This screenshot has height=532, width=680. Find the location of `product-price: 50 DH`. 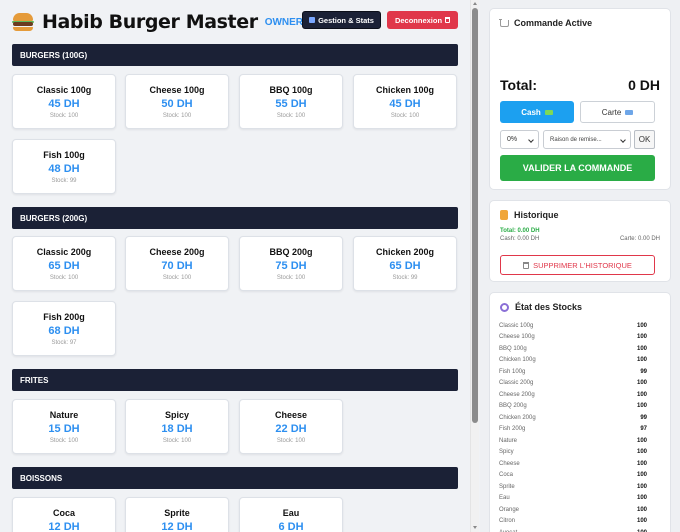

product-price: 50 DH is located at coordinates (177, 104).